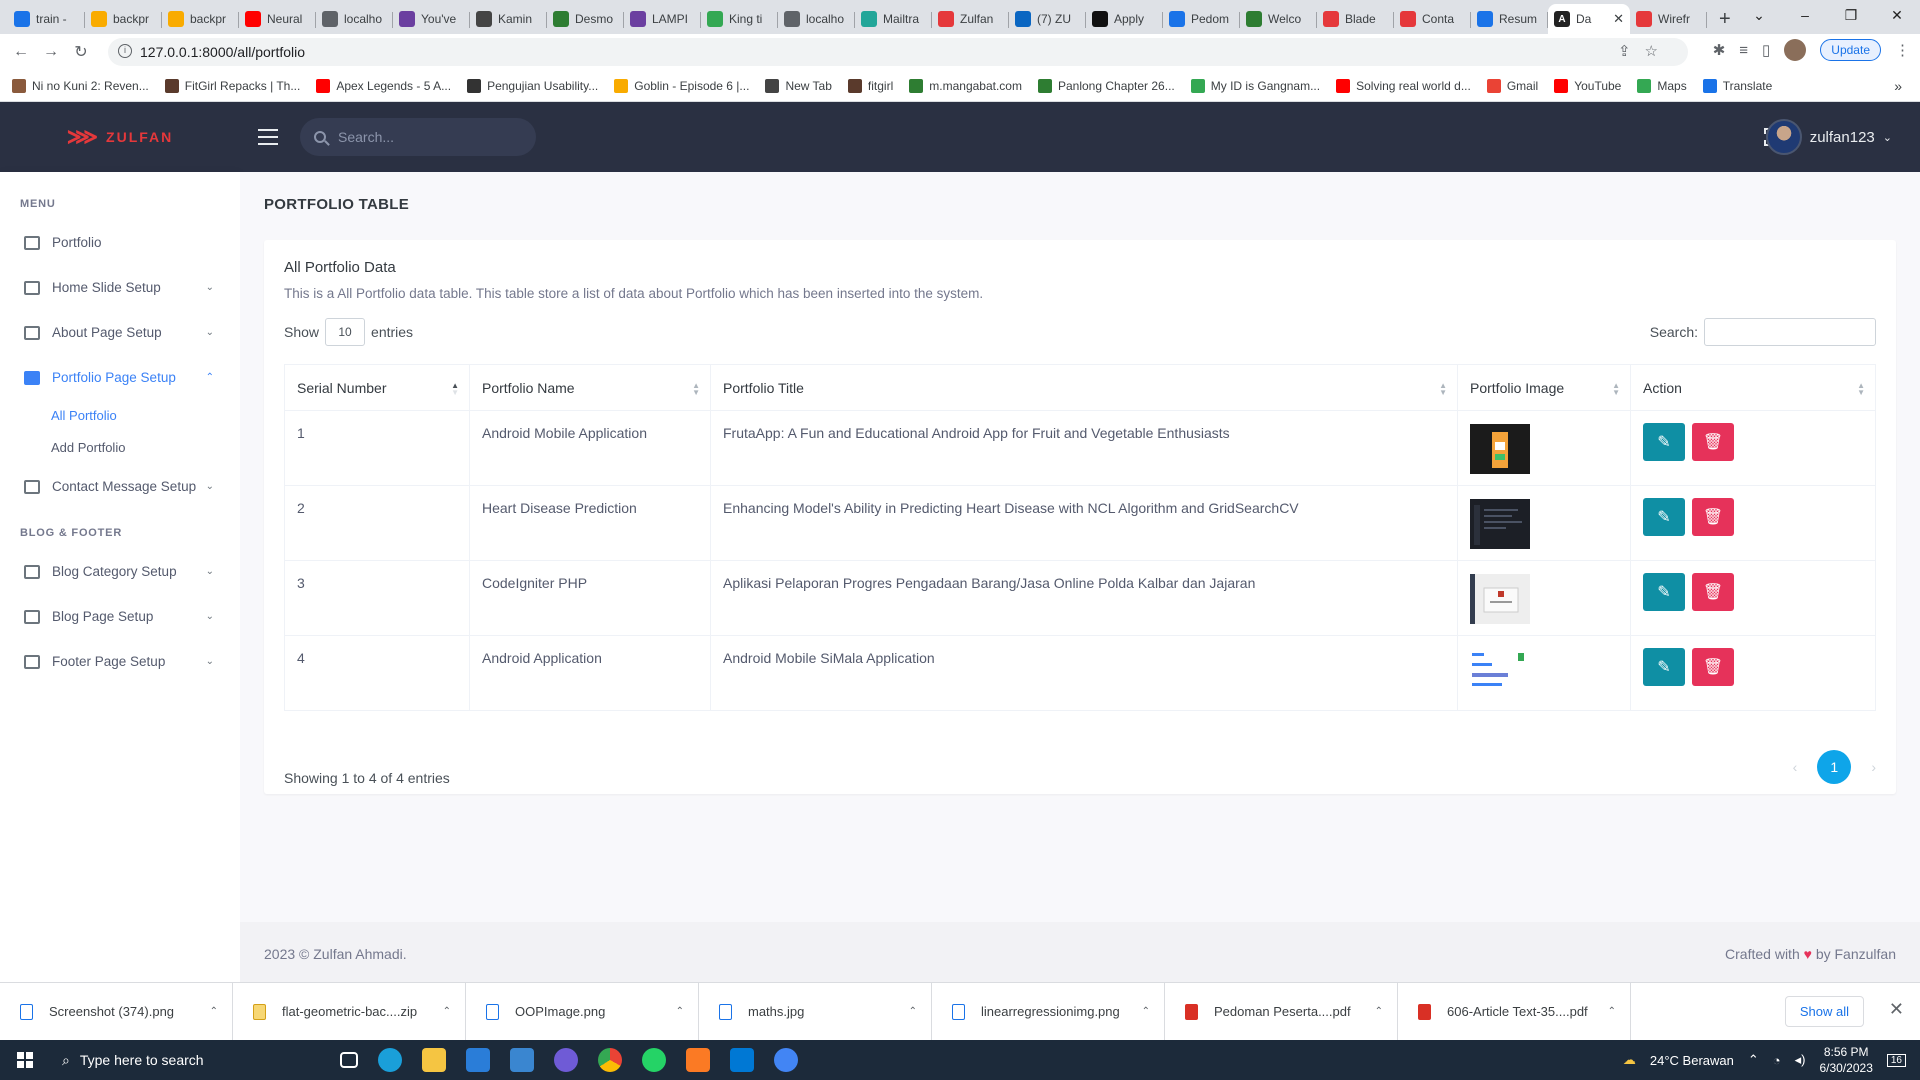 Image resolution: width=1920 pixels, height=1080 pixels. Describe the element at coordinates (116, 1011) in the screenshot. I see `download-item: Screenshot (374).png ⌃` at that location.